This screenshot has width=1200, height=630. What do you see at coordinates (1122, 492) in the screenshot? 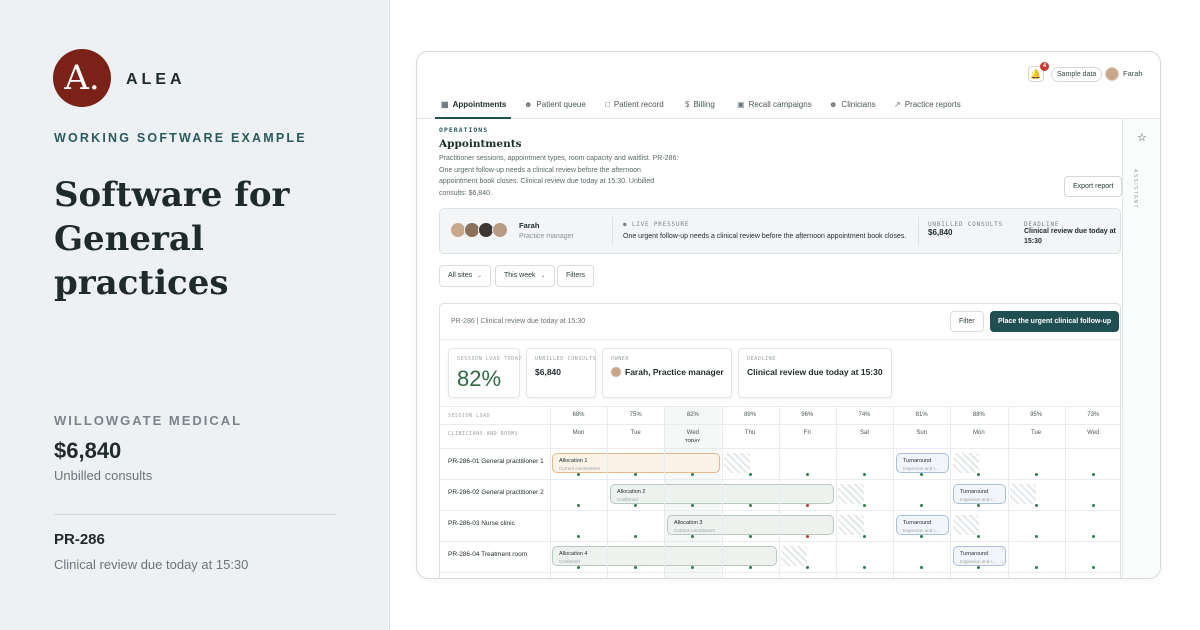
I see `grid-column-line` at bounding box center [1122, 492].